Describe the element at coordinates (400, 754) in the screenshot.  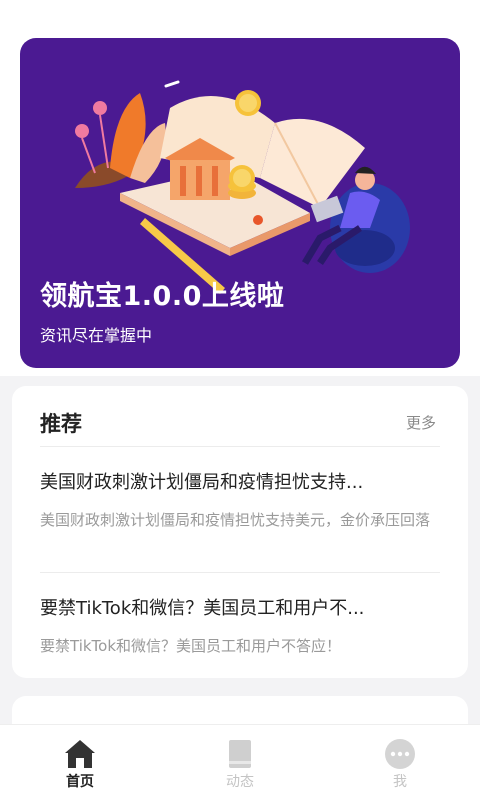
I see `more-dots-icon` at that location.